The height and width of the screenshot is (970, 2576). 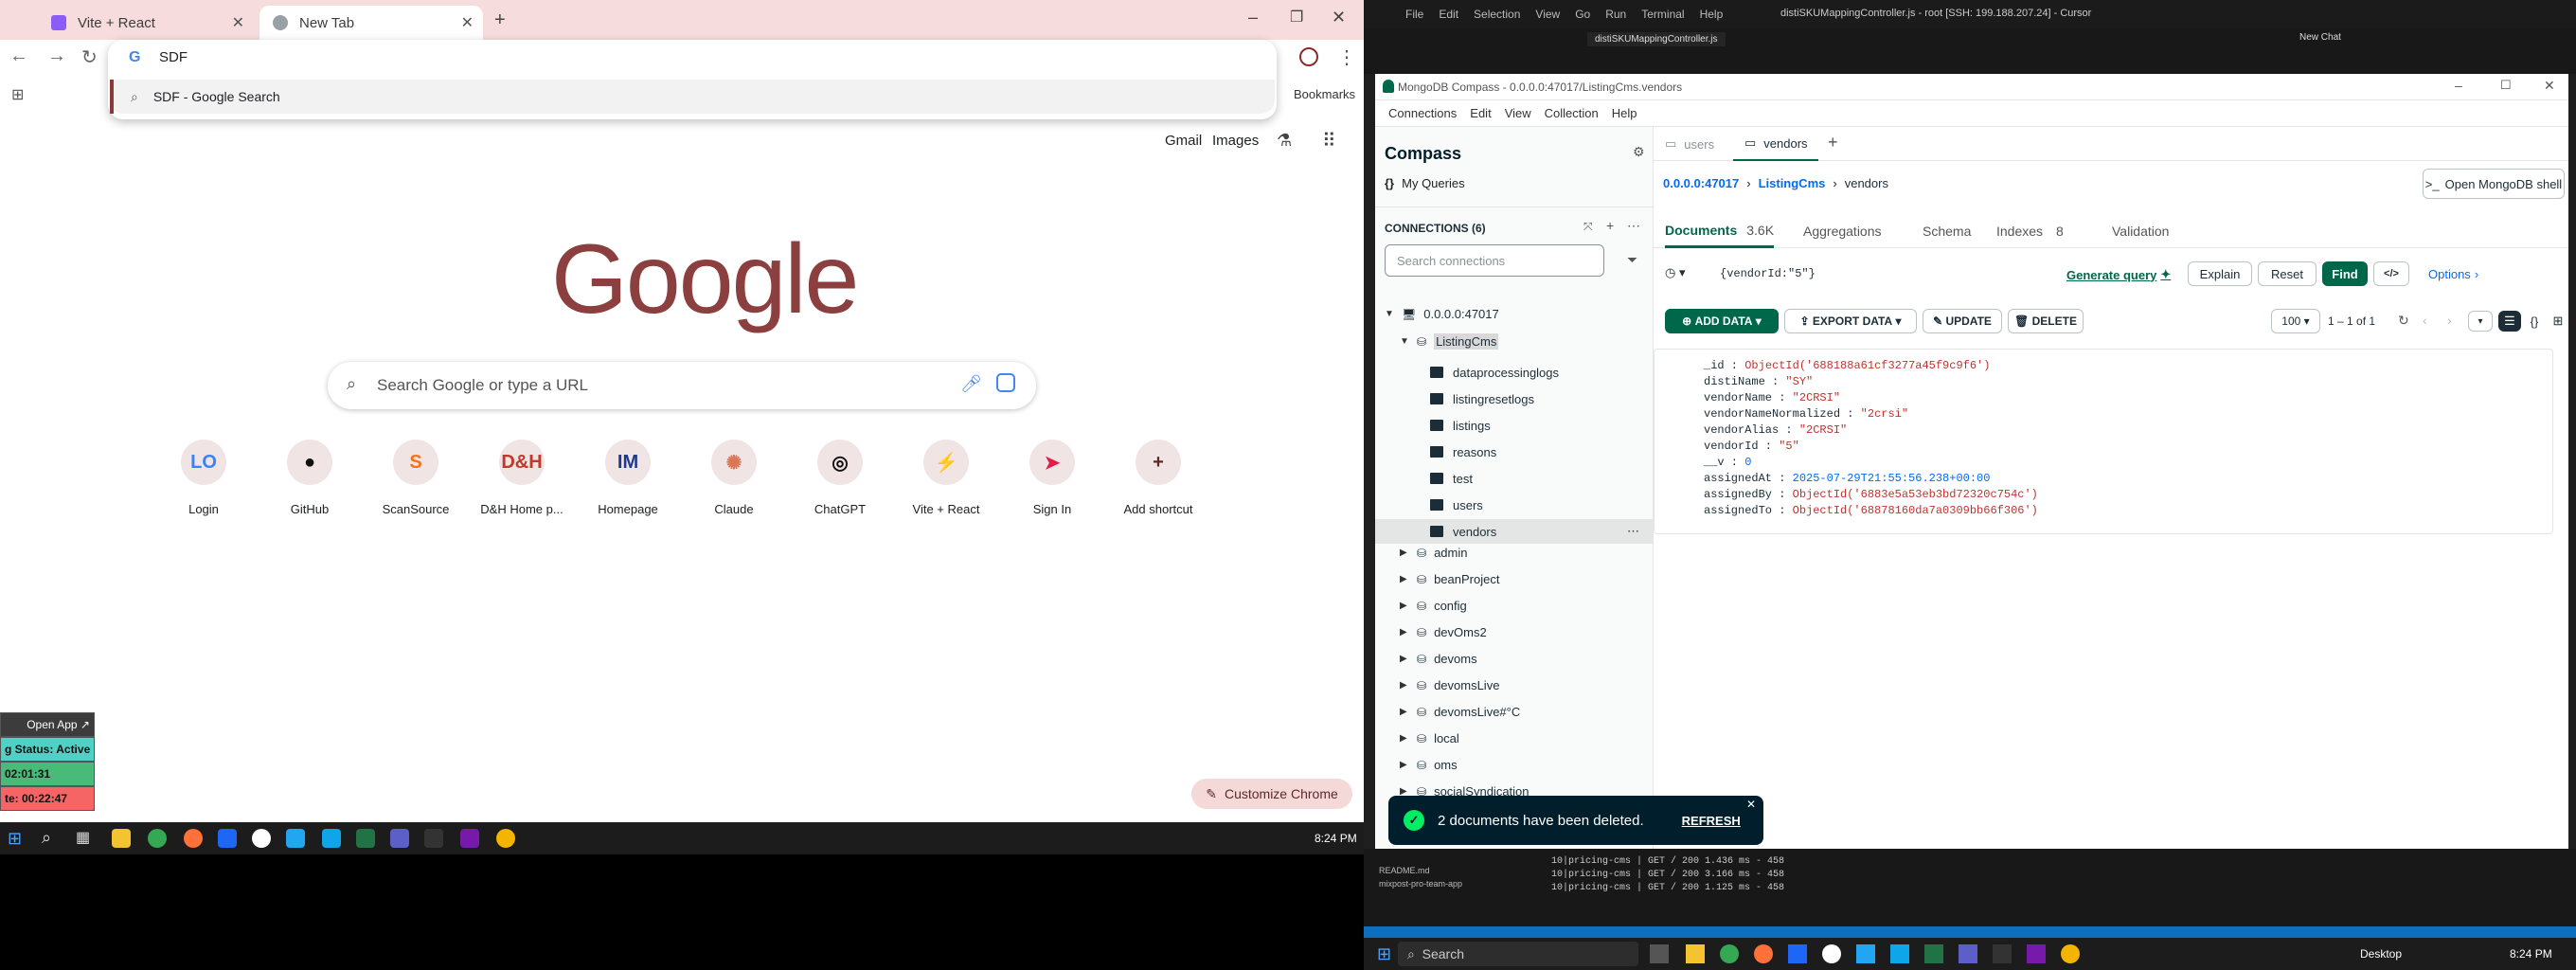 I want to click on bookmarks-folder: Bookmarks, so click(x=1324, y=94).